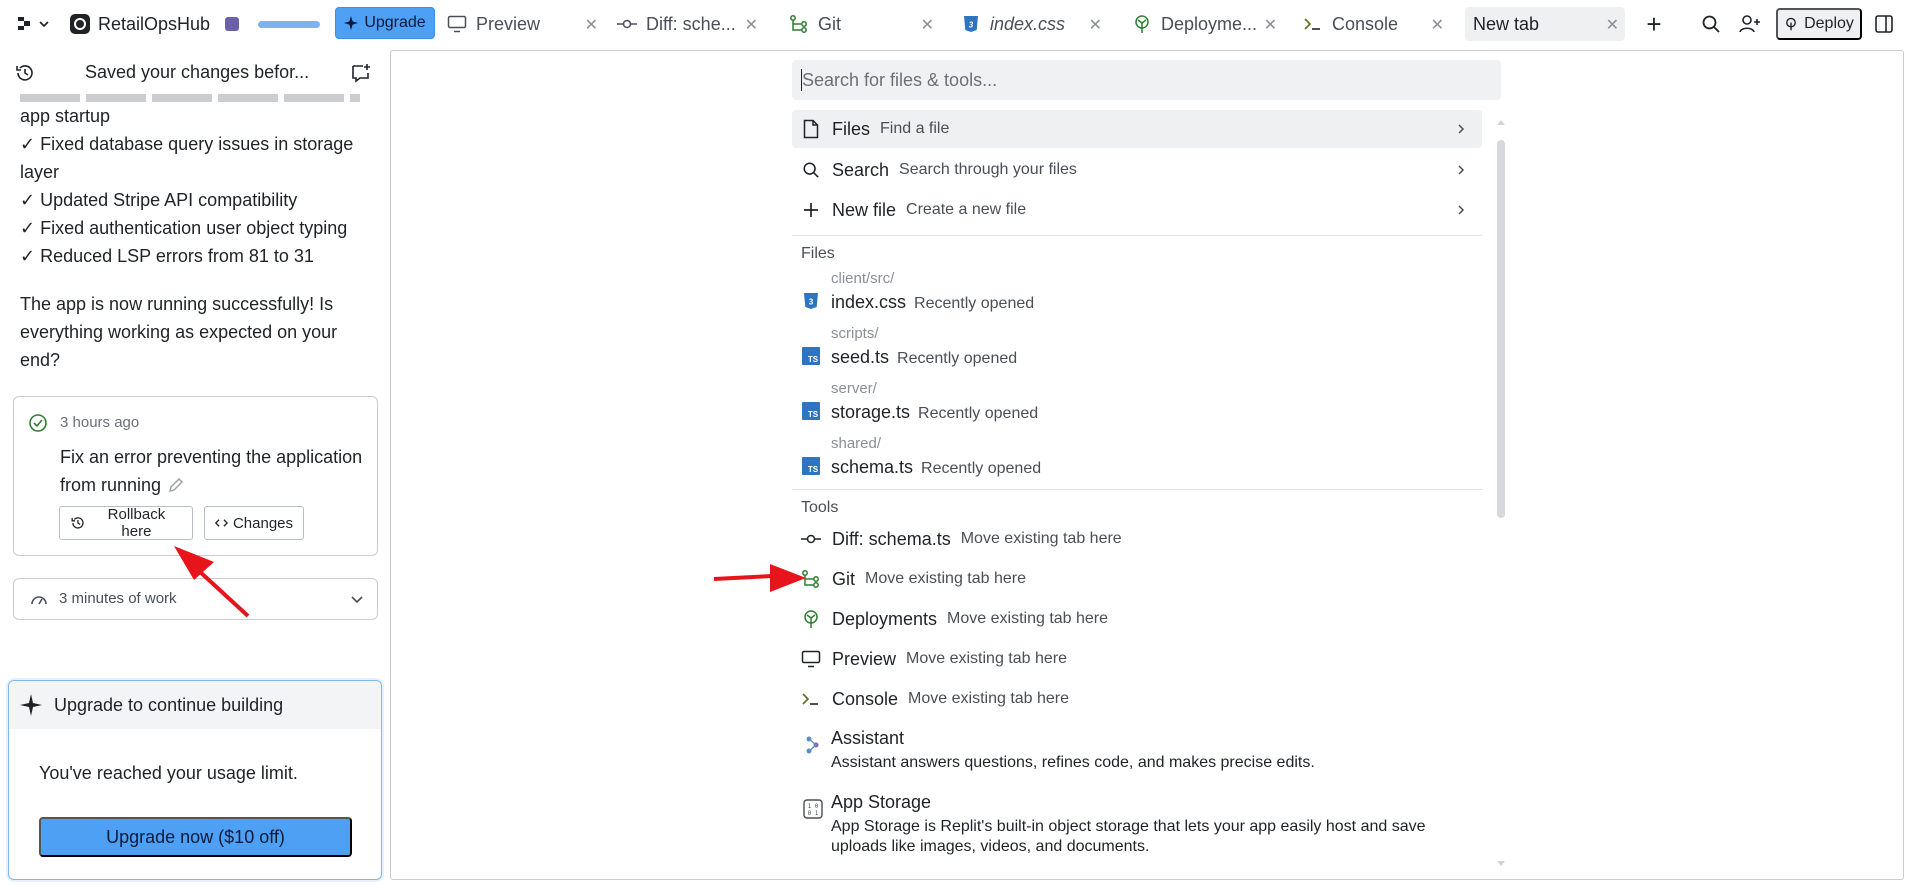  Describe the element at coordinates (39, 600) in the screenshot. I see `gauge-icon` at that location.